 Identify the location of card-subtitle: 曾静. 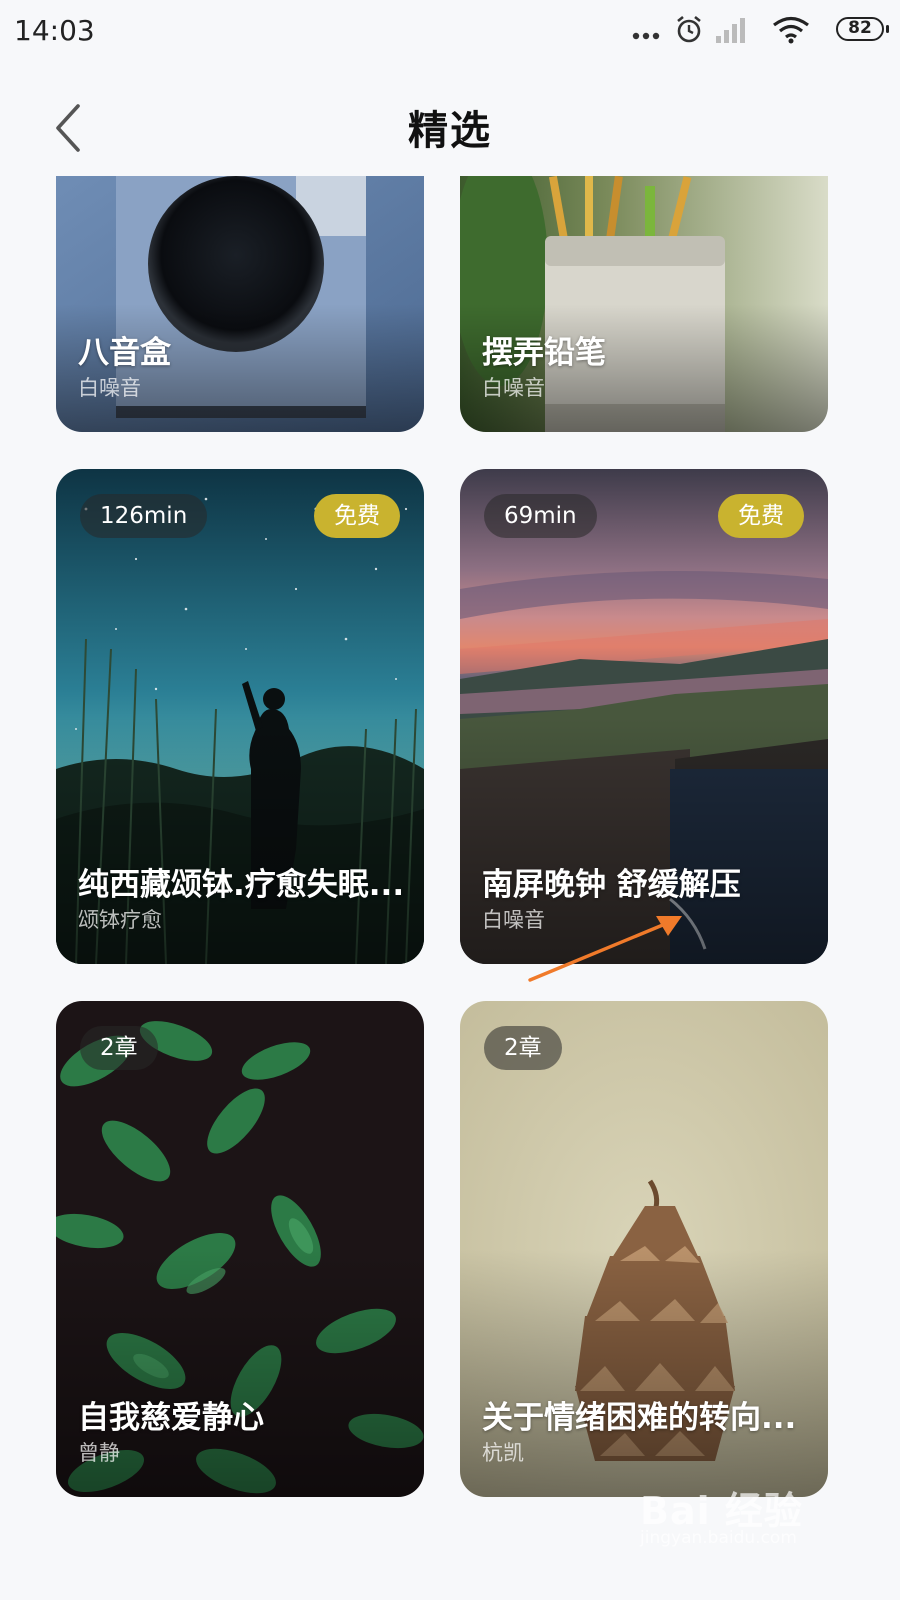
(99, 1453).